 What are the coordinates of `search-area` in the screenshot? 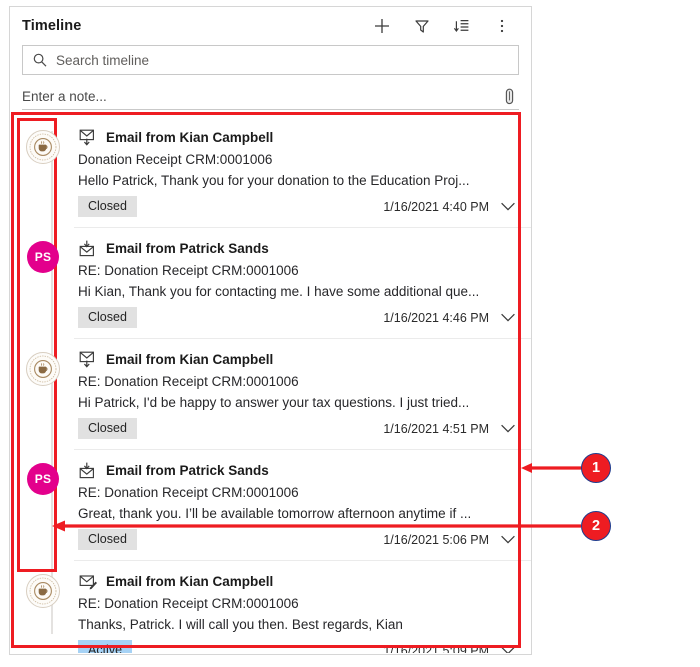 It's located at (270, 60).